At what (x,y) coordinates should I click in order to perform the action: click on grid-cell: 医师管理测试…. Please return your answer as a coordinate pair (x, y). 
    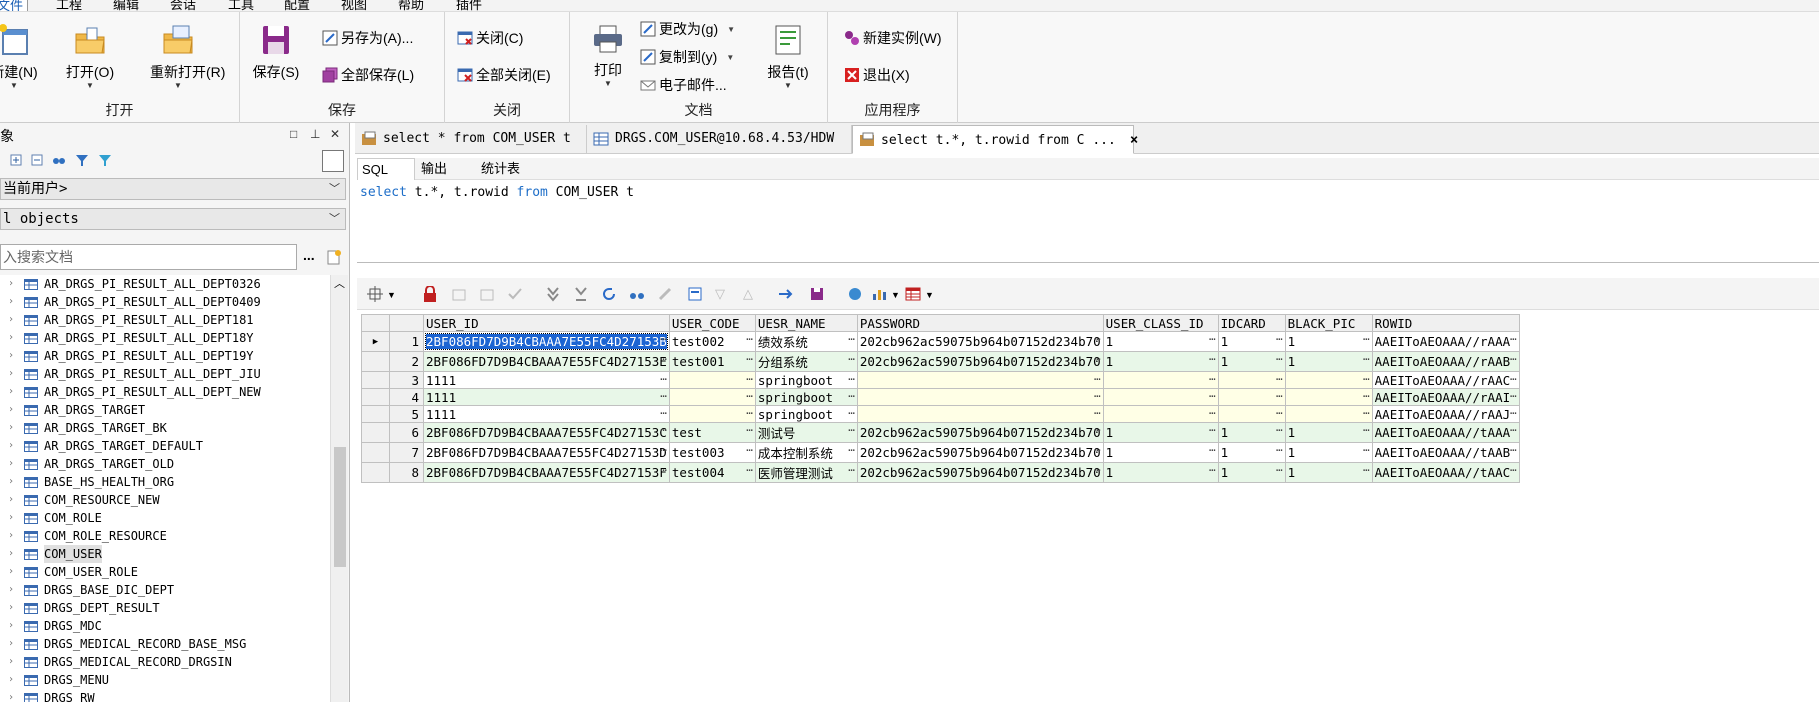
    Looking at the image, I should click on (806, 472).